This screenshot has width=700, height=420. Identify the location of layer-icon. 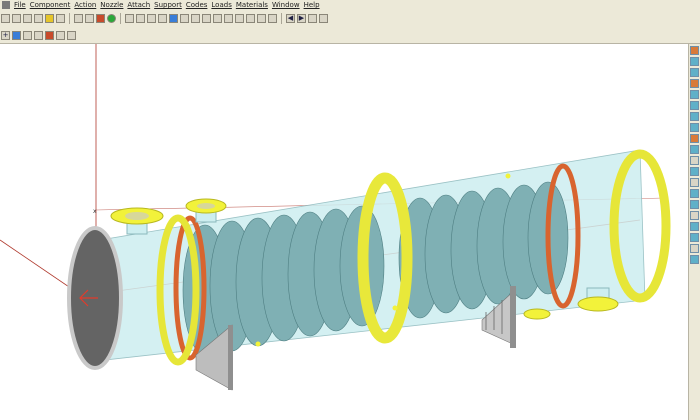
(195, 18).